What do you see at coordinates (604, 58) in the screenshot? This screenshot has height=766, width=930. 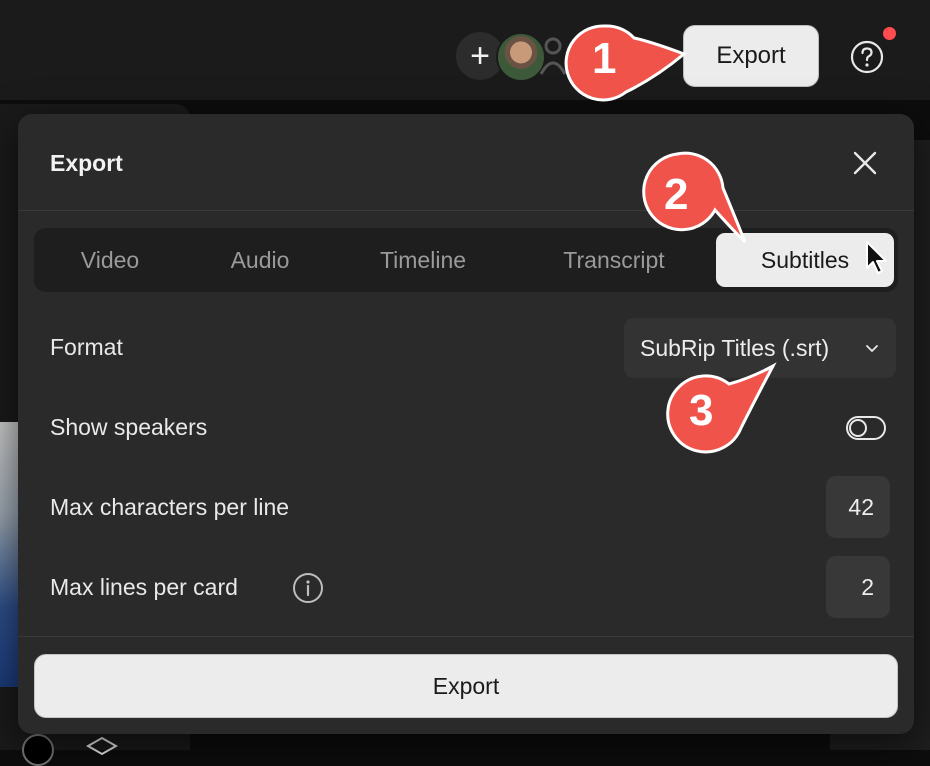 I see `callout-1-number: 1` at bounding box center [604, 58].